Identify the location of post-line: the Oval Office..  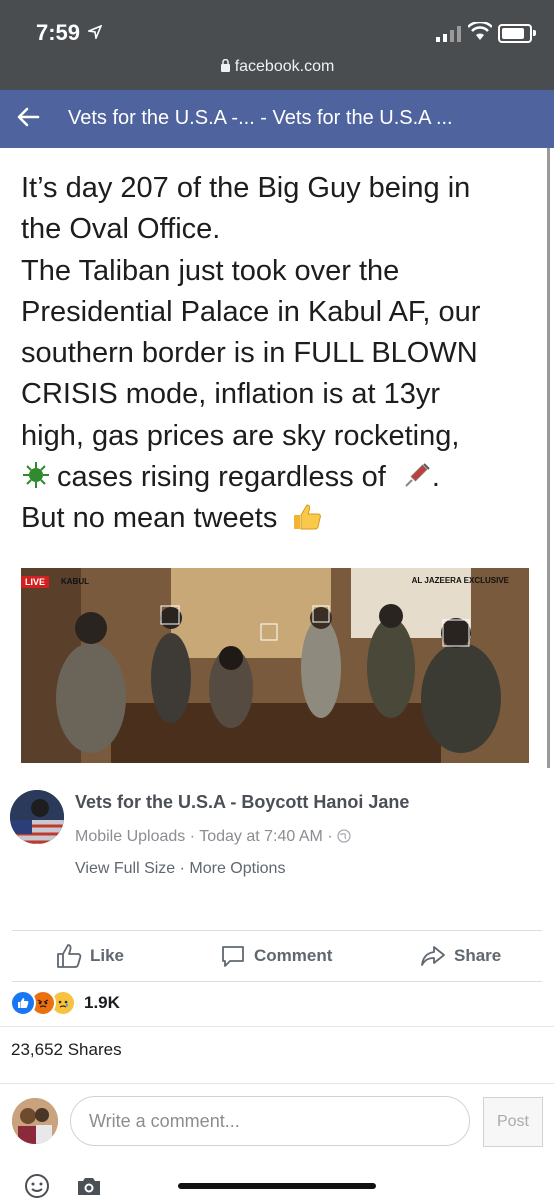
(121, 229).